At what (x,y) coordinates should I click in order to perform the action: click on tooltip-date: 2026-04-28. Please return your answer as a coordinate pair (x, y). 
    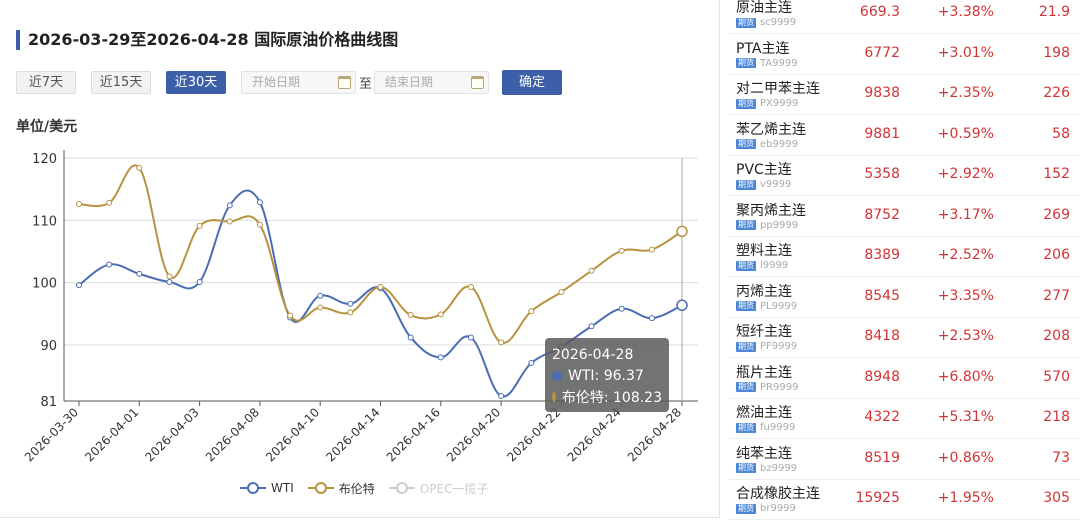
    Looking at the image, I should click on (593, 354).